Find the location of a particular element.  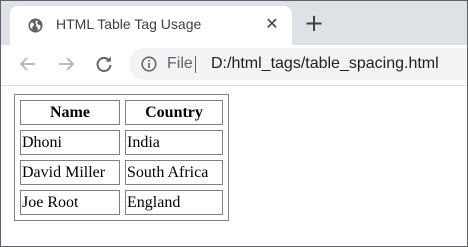

table-row: David Miller South Africa is located at coordinates (121, 172).